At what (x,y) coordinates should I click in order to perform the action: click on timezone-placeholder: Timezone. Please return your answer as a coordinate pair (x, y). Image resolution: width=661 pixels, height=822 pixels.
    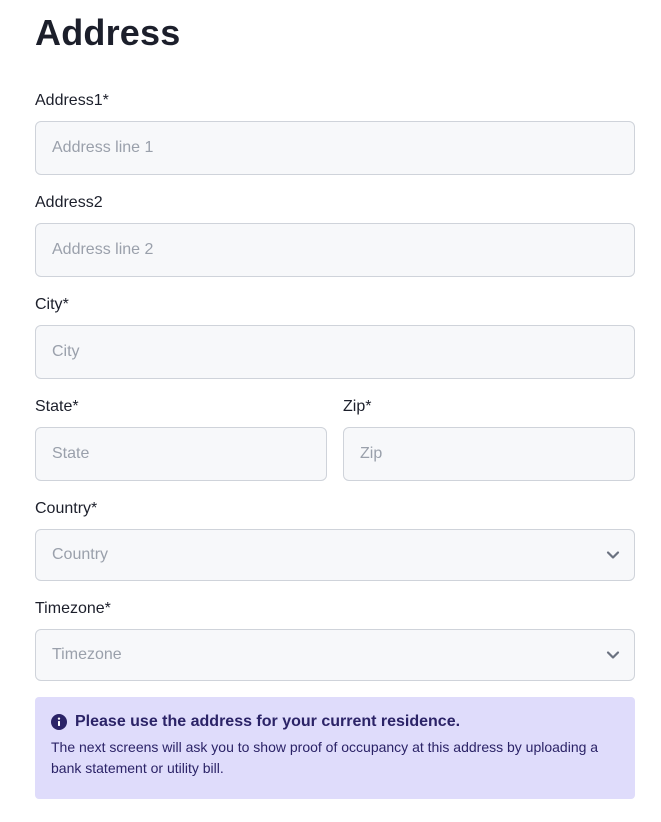
    Looking at the image, I should click on (87, 654).